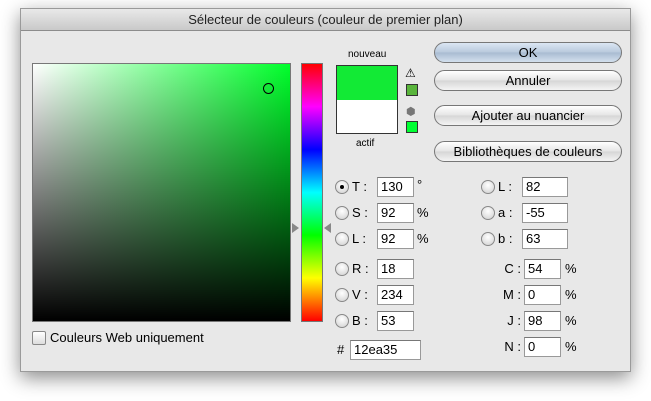 Image resolution: width=651 pixels, height=401 pixels. Describe the element at coordinates (395, 321) in the screenshot. I see `blue-input: 53` at that location.